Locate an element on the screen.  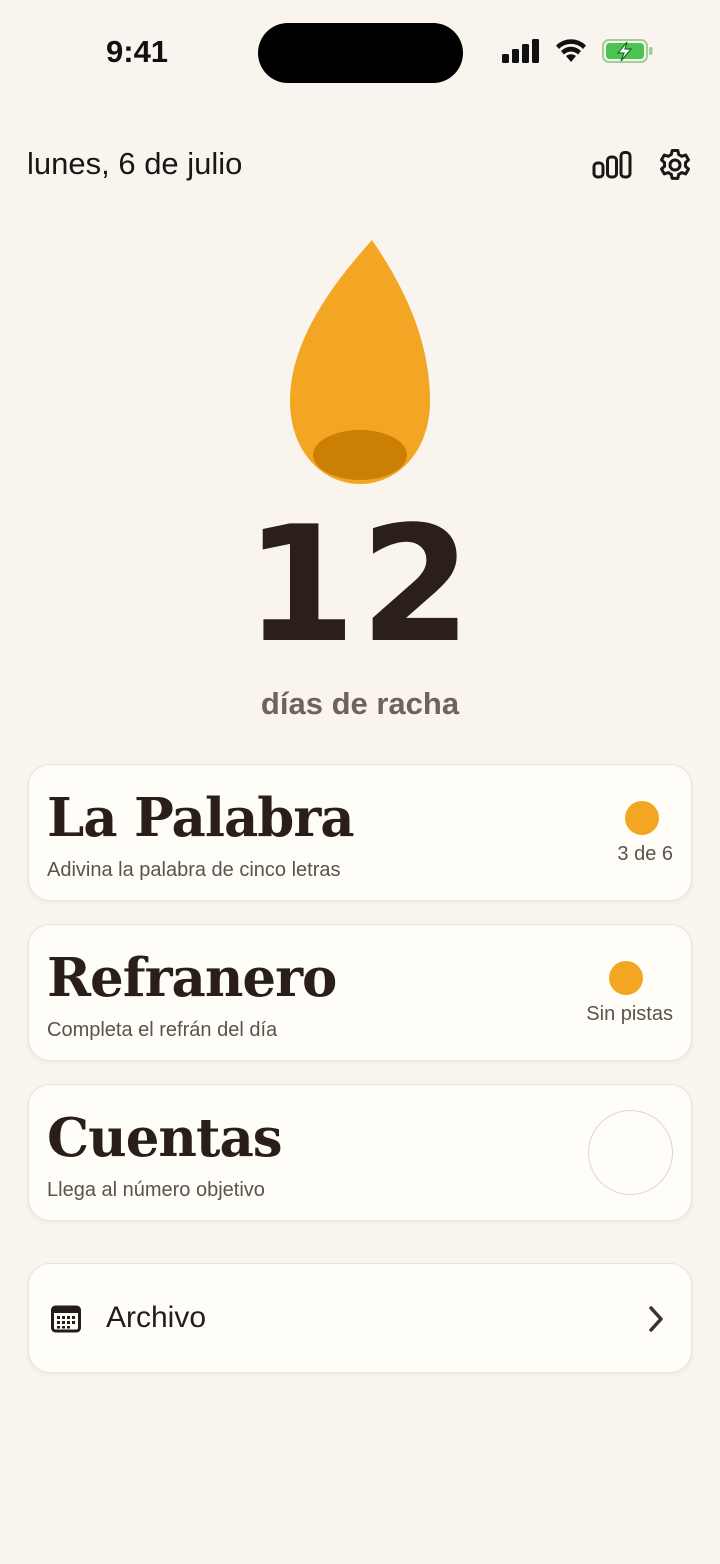
status-time: 9:41 is located at coordinates (137, 51).